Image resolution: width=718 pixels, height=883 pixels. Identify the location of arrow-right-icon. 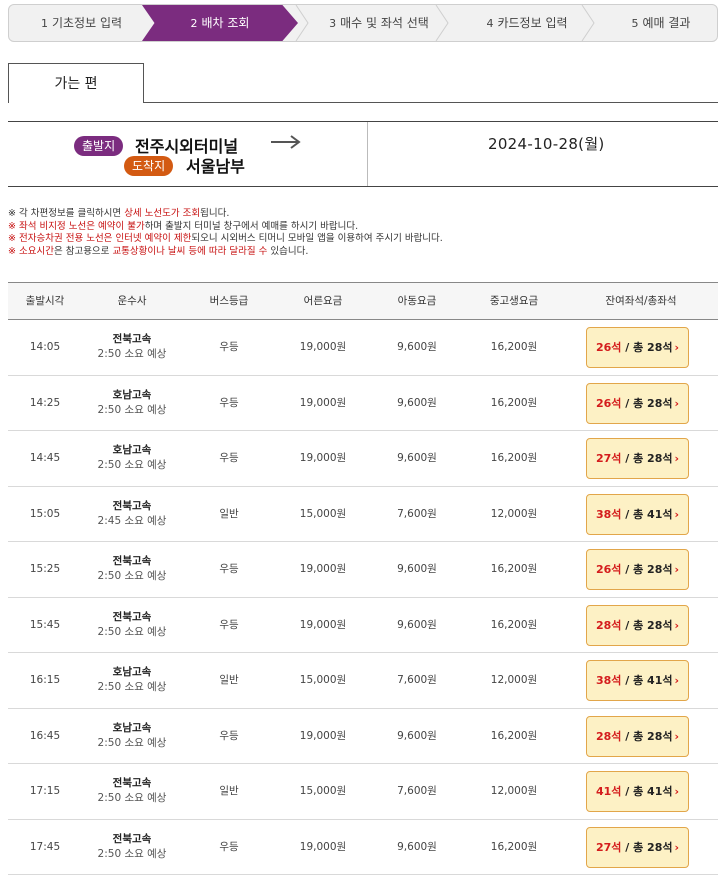
(286, 143).